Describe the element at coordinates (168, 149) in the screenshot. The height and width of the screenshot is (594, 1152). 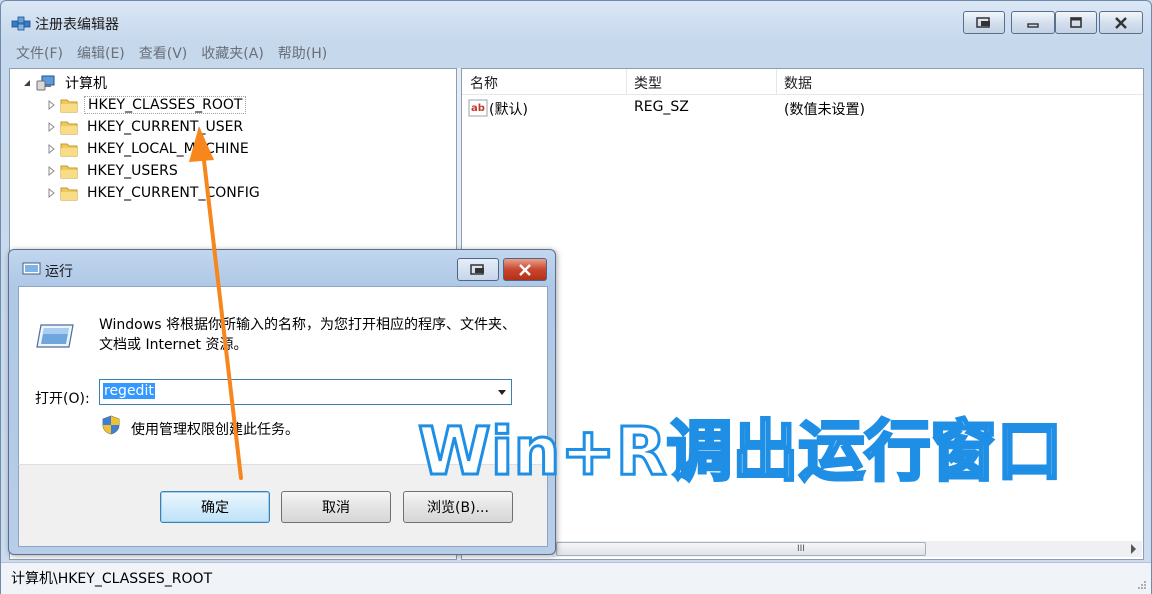
I see `tree-item-label: HKEY_LOCAL_MACHINE` at that location.